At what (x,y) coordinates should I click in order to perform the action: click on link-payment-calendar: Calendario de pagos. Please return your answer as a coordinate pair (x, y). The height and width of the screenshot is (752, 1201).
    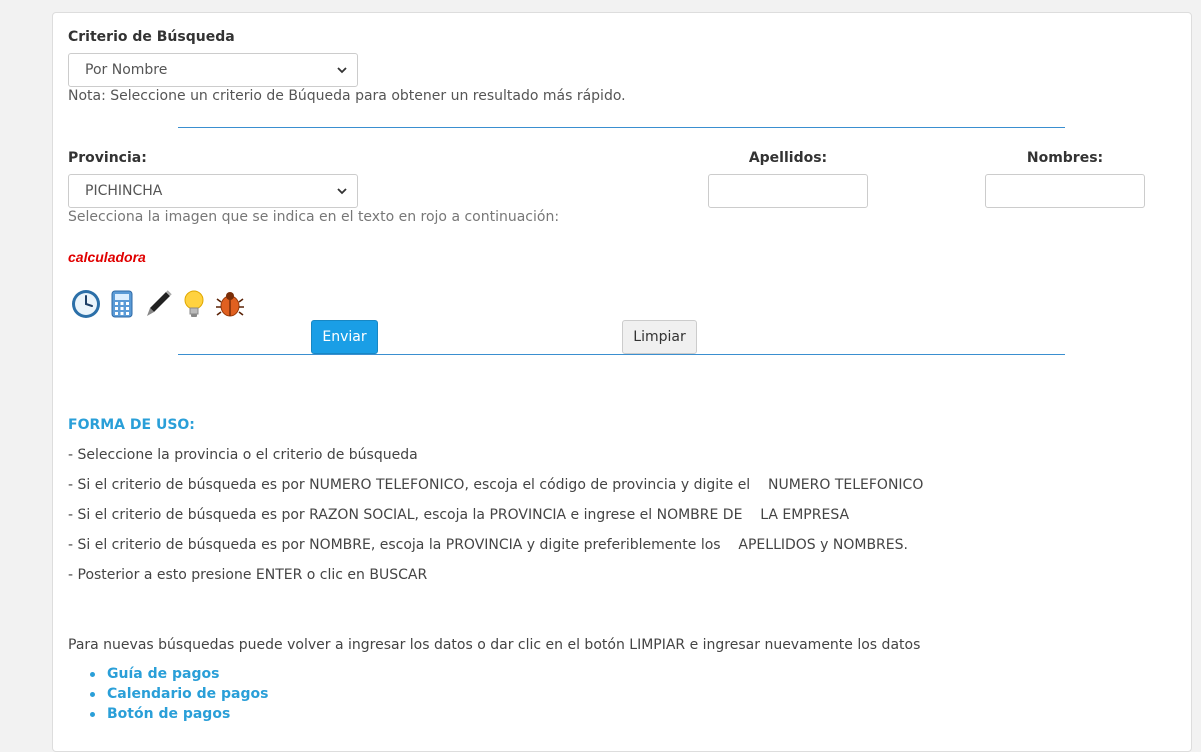
    Looking at the image, I should click on (187, 694).